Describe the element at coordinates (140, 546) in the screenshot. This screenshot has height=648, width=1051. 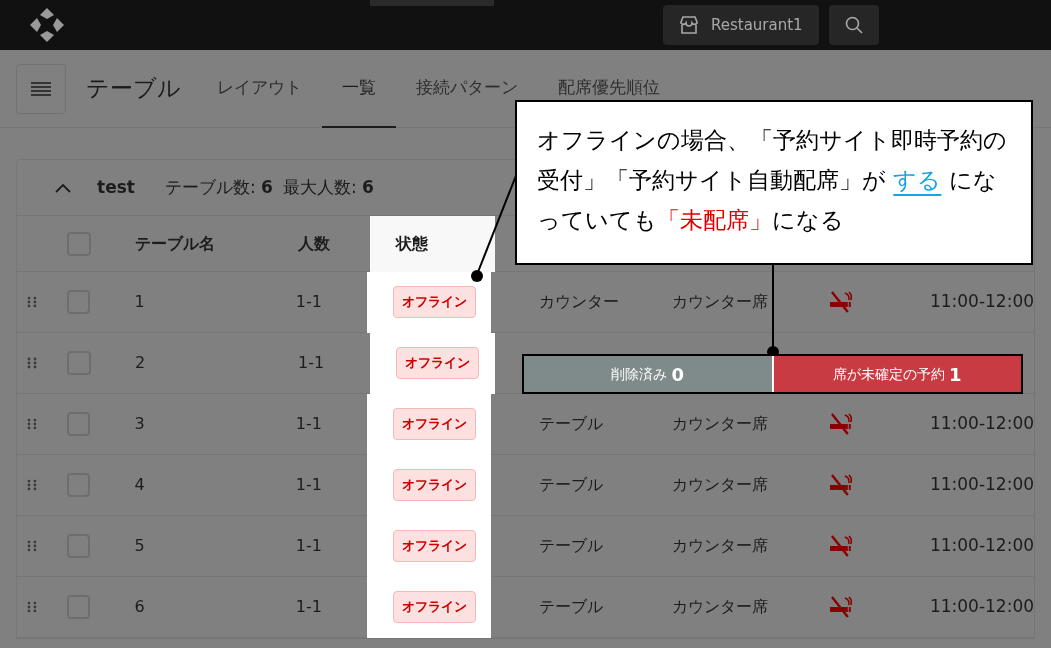
I see `table-cell-text: 5` at that location.